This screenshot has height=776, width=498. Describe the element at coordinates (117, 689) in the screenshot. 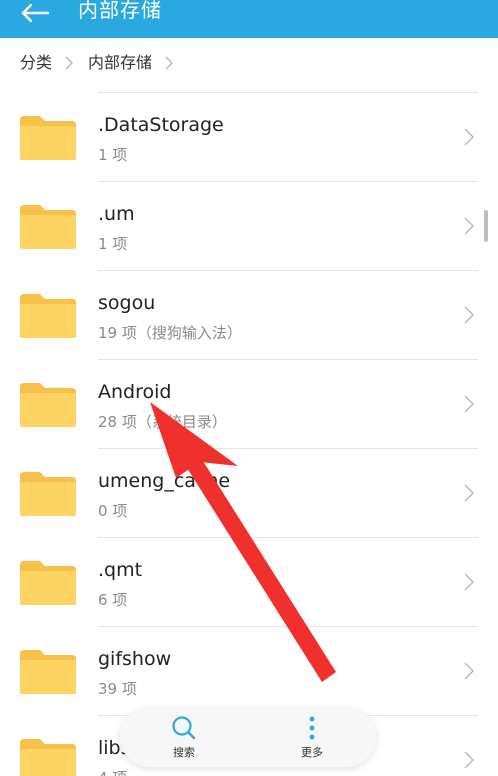

I see `folder-item-count: 39 项` at that location.